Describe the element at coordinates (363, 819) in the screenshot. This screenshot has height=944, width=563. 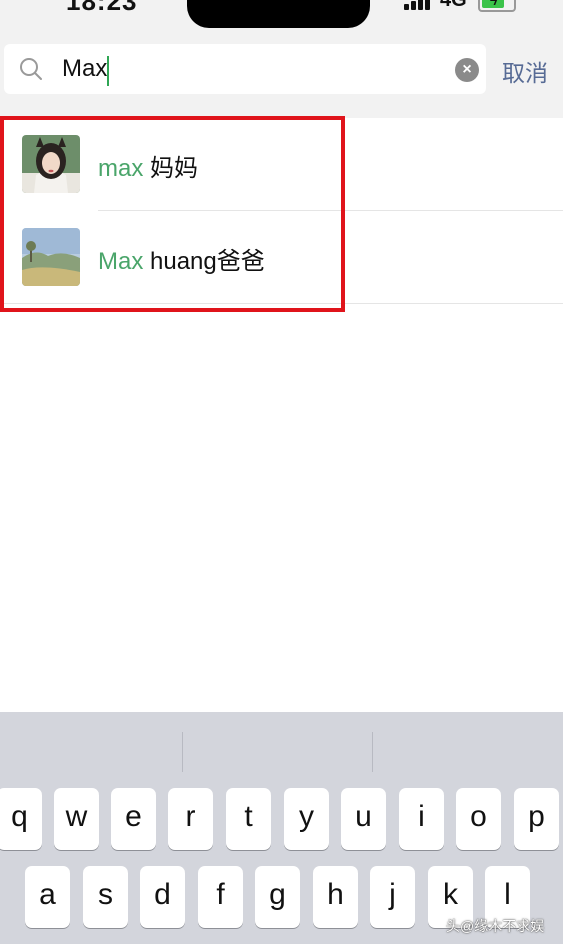
I see `key-u: u` at that location.